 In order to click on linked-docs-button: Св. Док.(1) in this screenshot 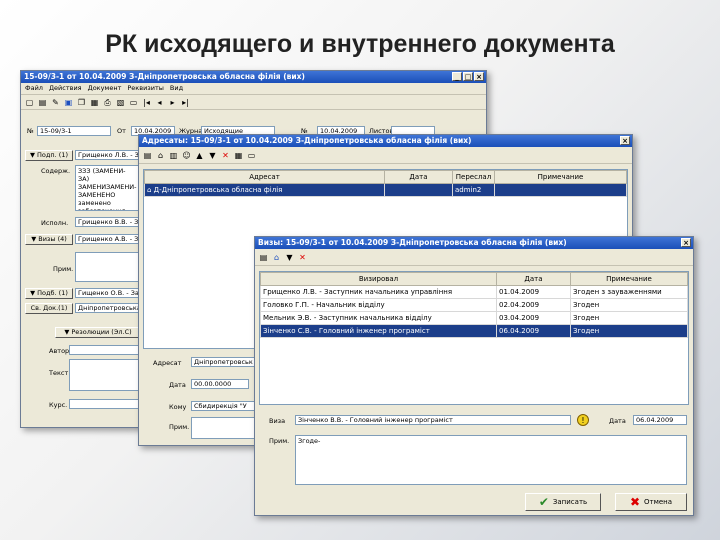, I will do `click(49, 308)`.